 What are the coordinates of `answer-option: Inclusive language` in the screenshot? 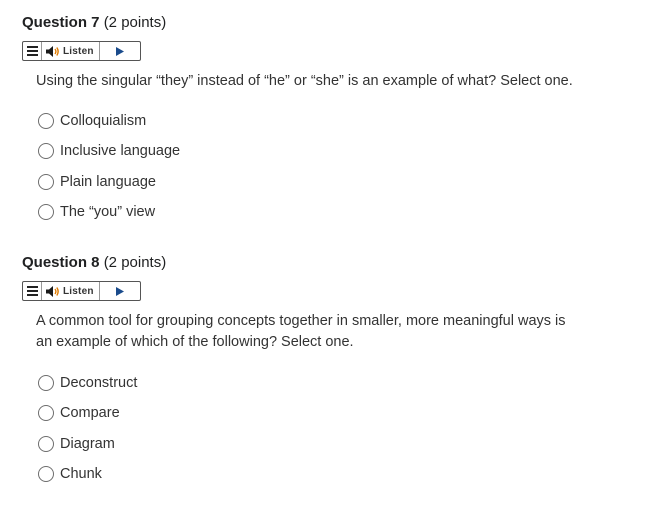 It's located at (109, 151).